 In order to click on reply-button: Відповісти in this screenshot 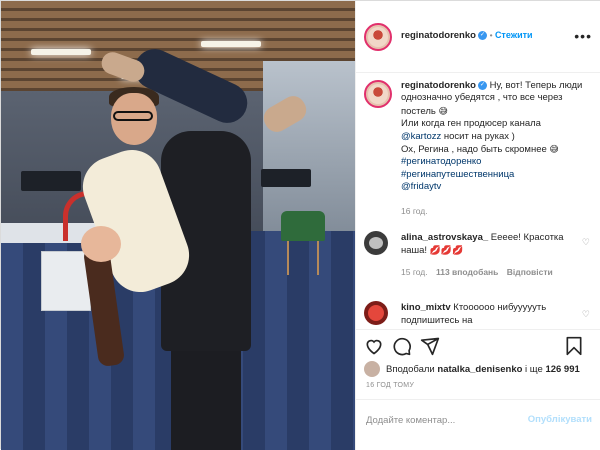, I will do `click(530, 272)`.